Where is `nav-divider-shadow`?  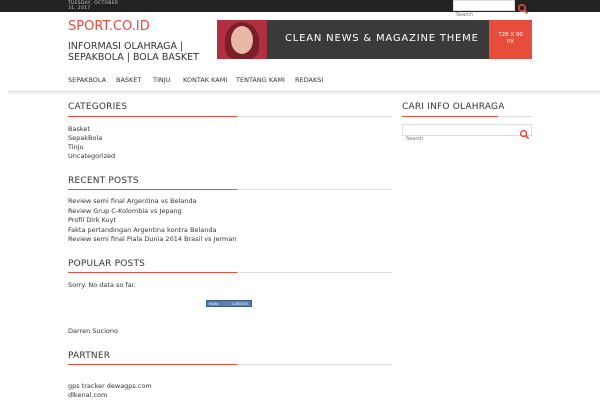
nav-divider-shadow is located at coordinates (304, 93).